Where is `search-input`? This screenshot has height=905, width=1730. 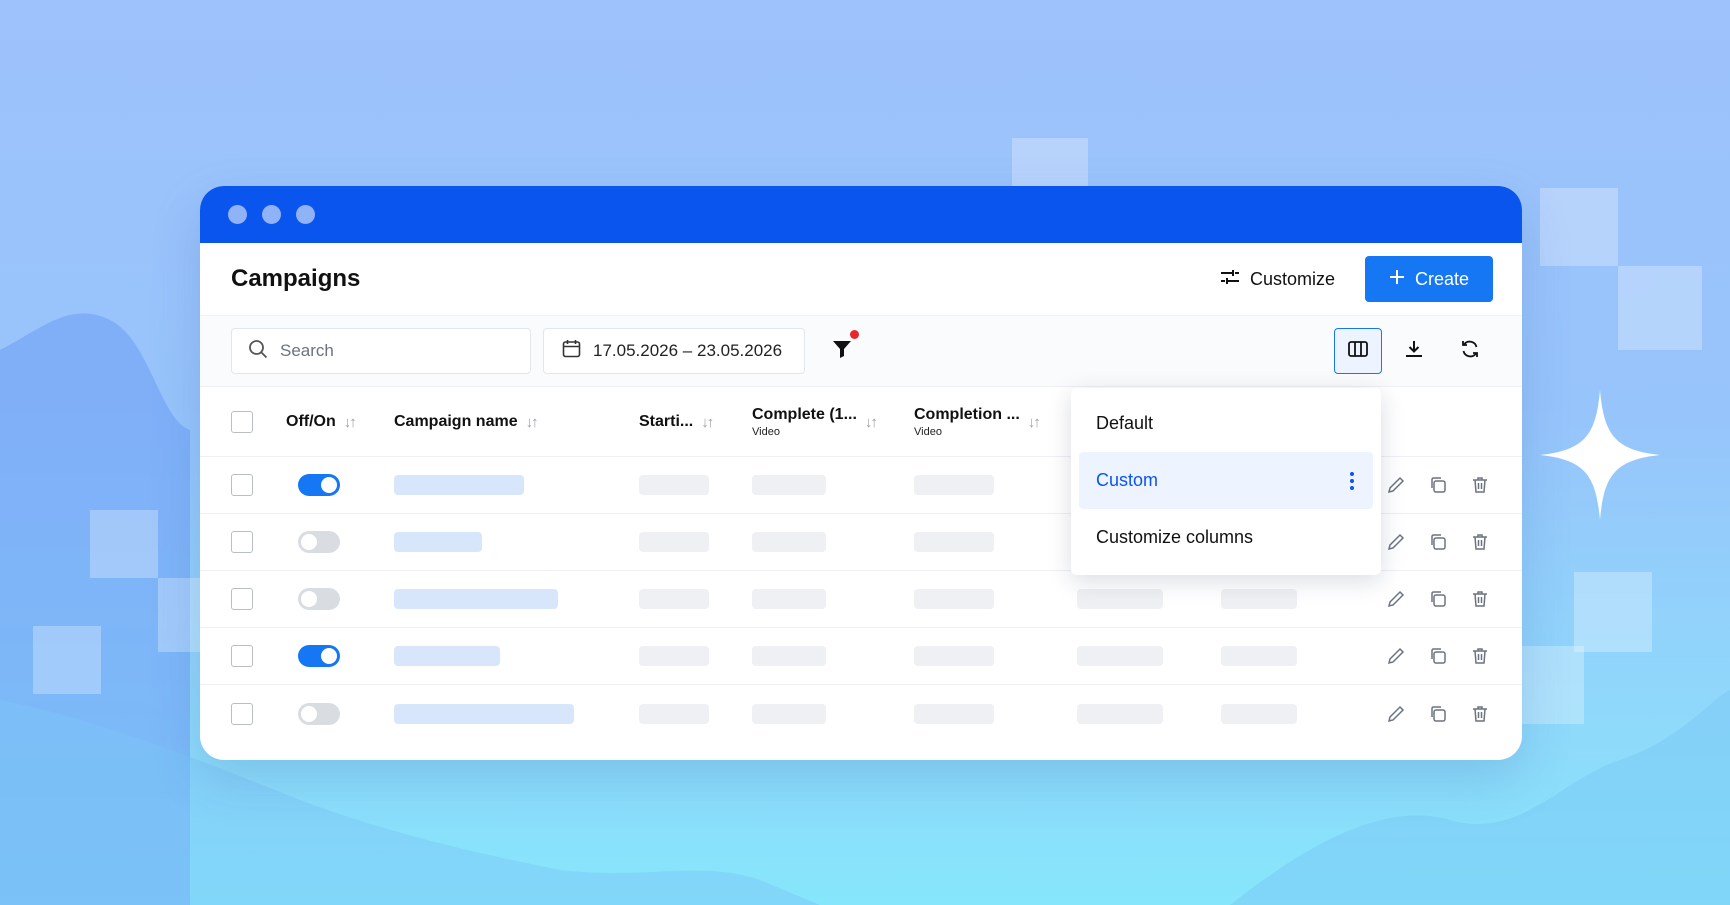 search-input is located at coordinates (390, 351).